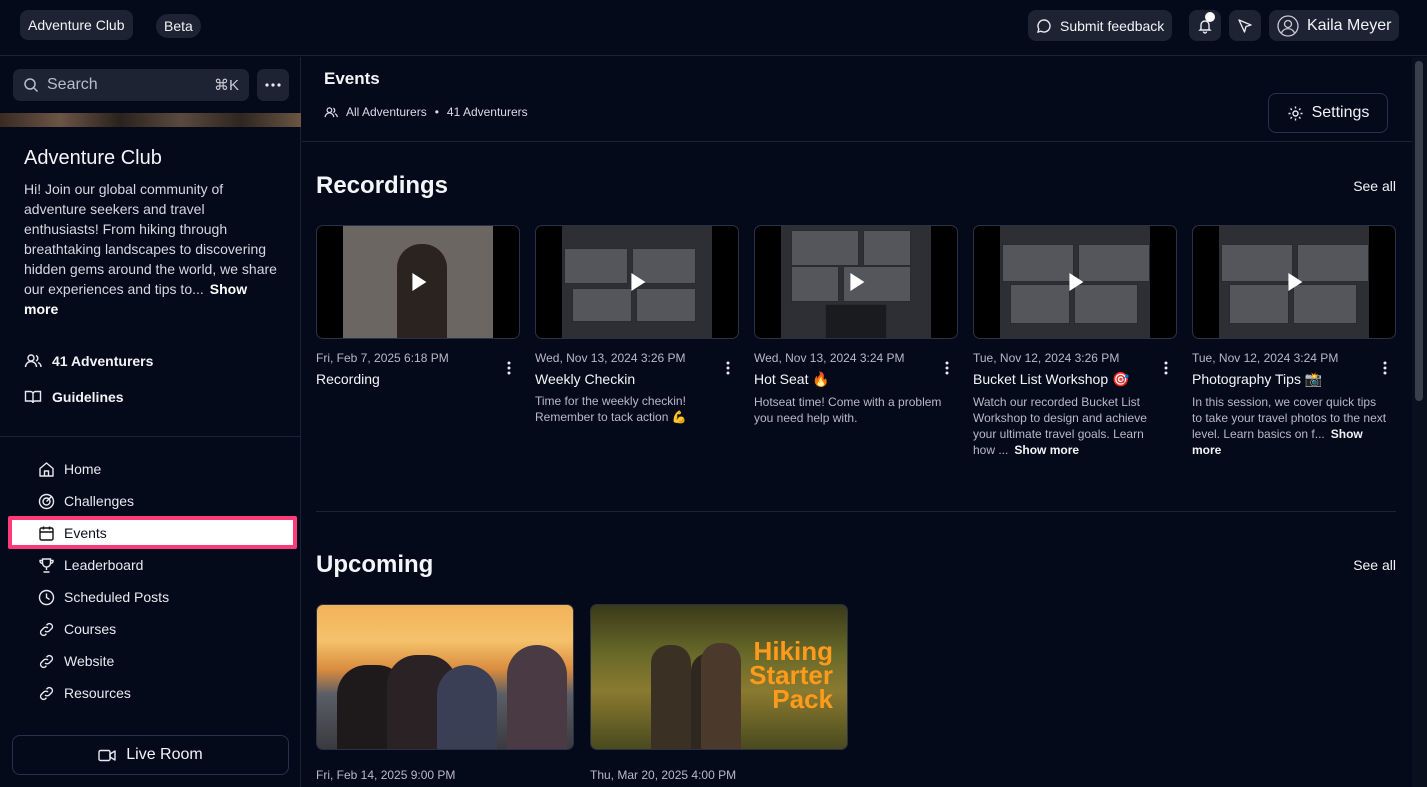 This screenshot has height=787, width=1427. Describe the element at coordinates (90, 629) in the screenshot. I see `sidebar-item-label: Courses` at that location.